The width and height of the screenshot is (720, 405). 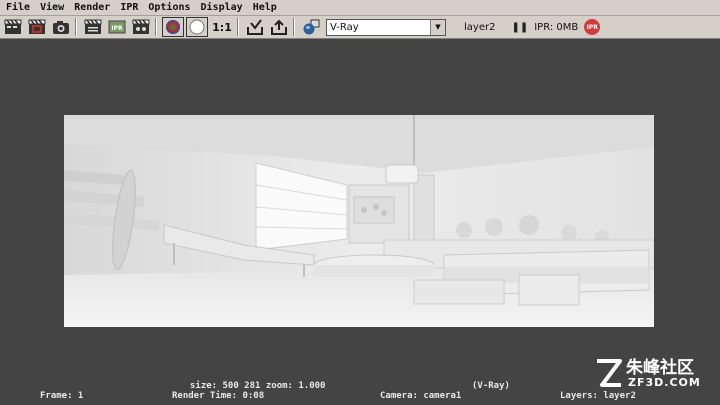 I want to click on remove-image-button, so click(x=279, y=27).